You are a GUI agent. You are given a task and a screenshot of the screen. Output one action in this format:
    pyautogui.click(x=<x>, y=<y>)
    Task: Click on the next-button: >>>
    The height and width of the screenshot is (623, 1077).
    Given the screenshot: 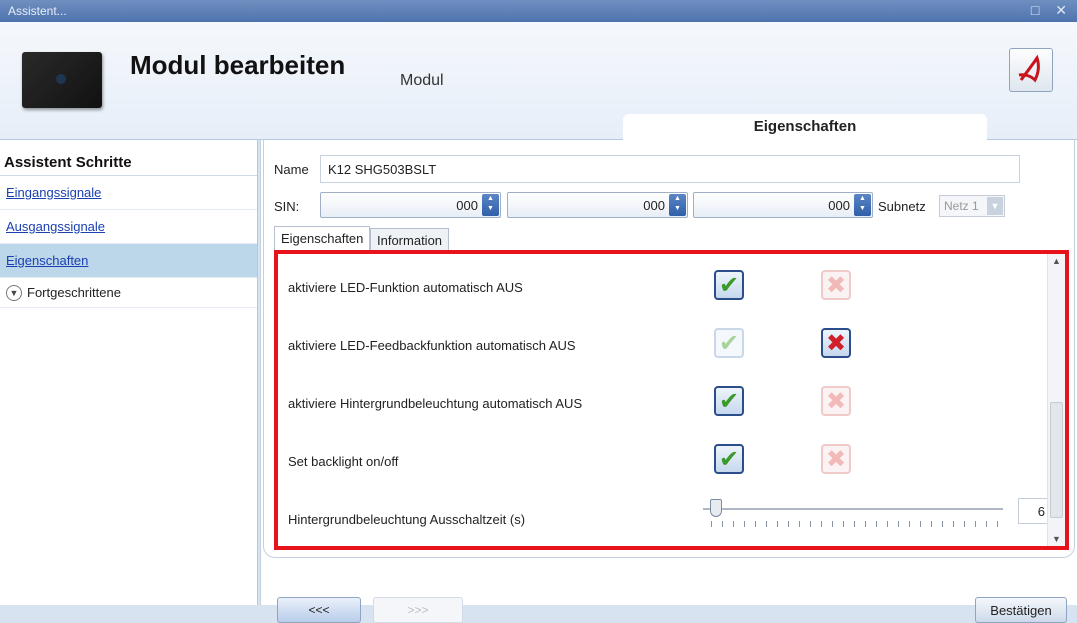 What is the action you would take?
    pyautogui.click(x=418, y=610)
    